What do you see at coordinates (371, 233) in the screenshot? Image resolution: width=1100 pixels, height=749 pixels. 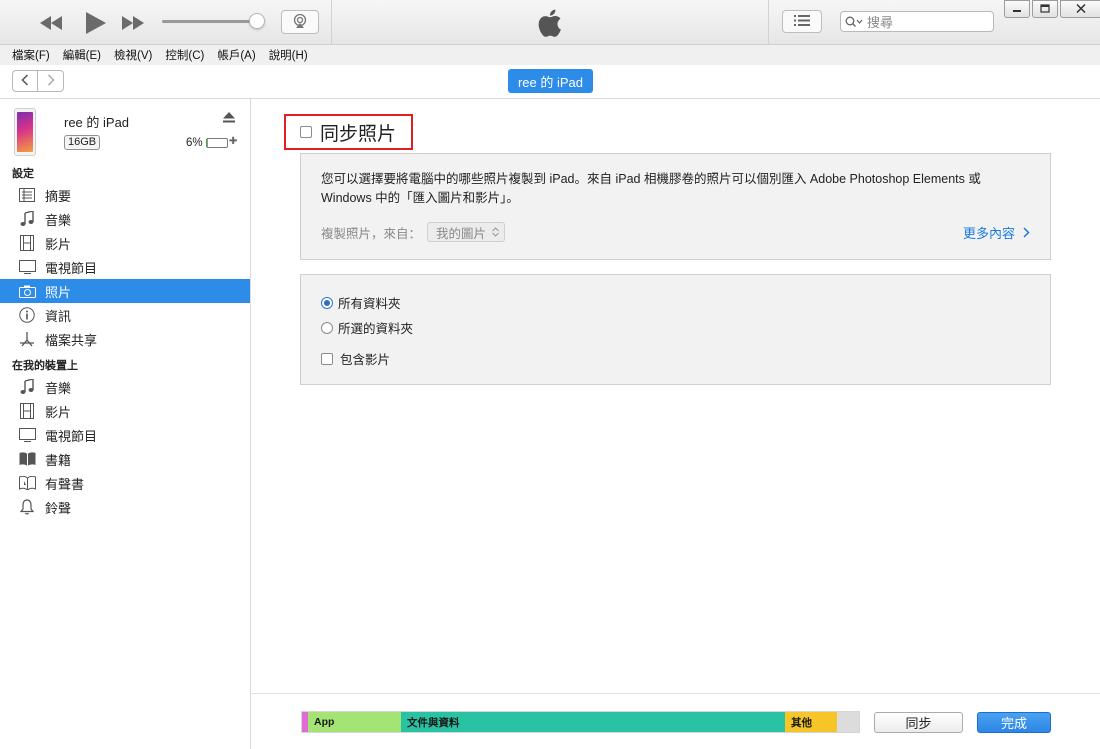 I see `copy-from-label: 複製照片，來自：` at bounding box center [371, 233].